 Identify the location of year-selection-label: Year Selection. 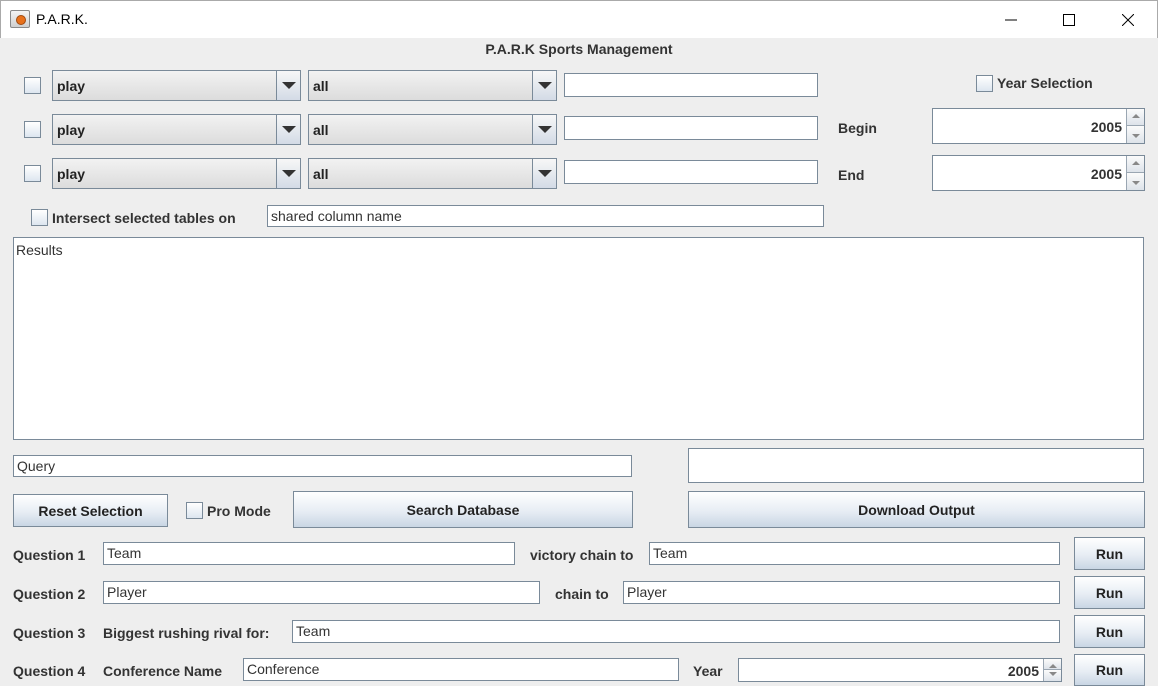
(1045, 83).